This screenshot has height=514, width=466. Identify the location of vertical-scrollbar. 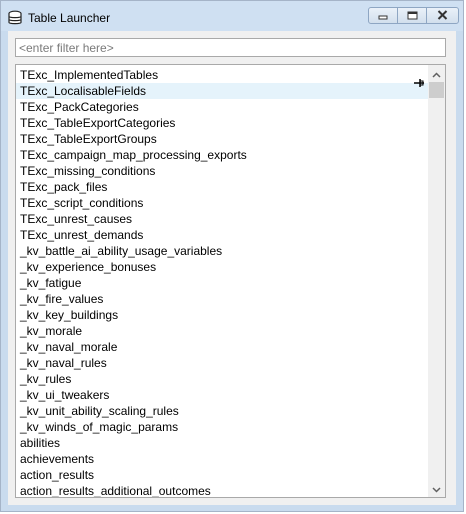
(436, 281).